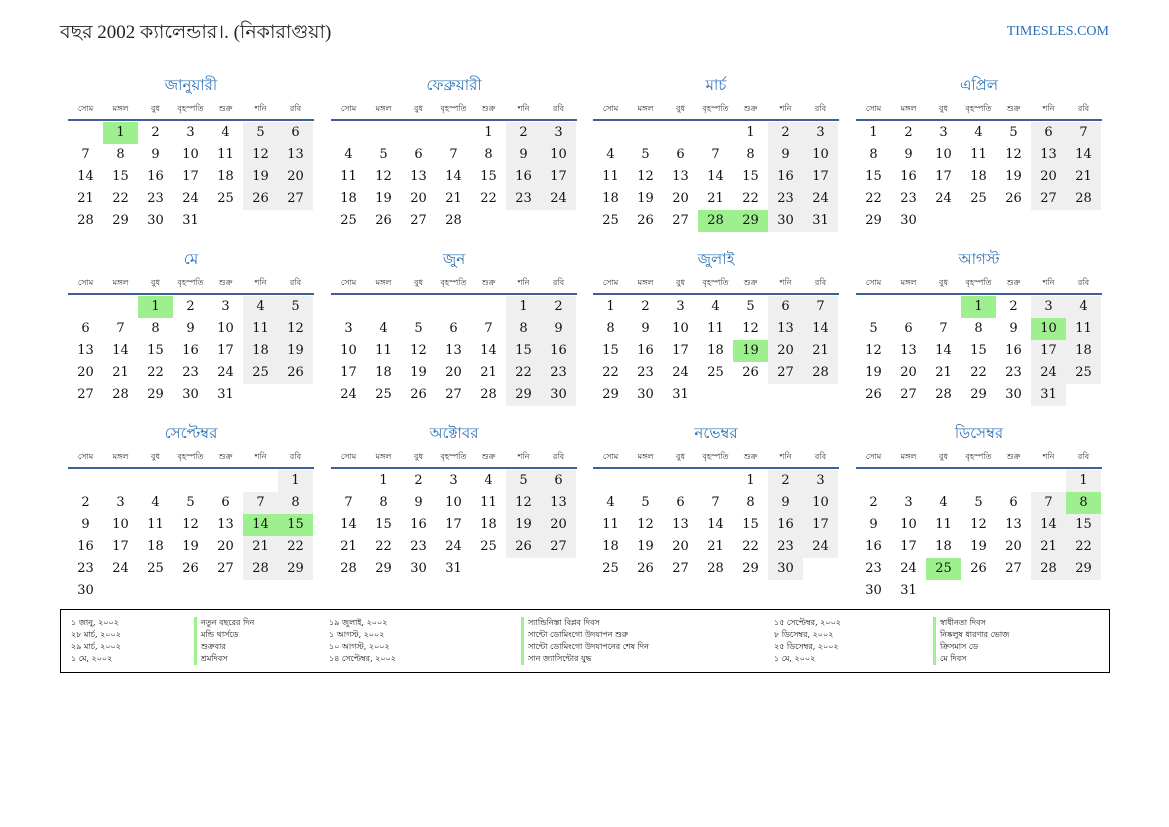 This screenshot has height=827, width=1169. What do you see at coordinates (908, 591) in the screenshot?
I see `day-cell: 31` at bounding box center [908, 591].